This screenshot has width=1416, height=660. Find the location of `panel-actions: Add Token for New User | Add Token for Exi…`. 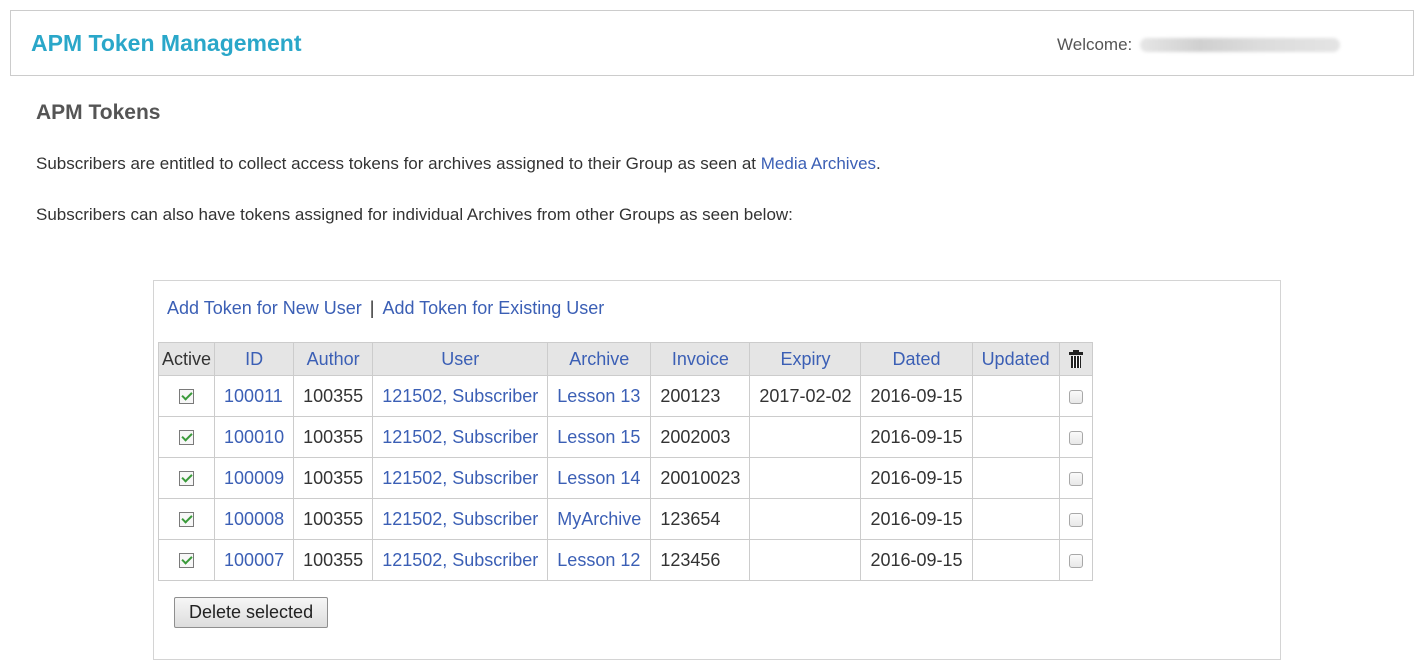

panel-actions: Add Token for New User | Add Token for Exi… is located at coordinates (385, 308).